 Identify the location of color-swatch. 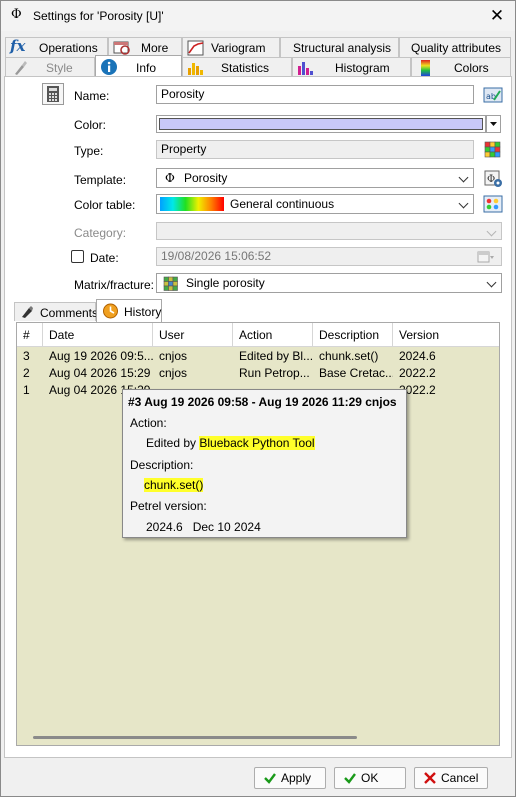
(321, 124).